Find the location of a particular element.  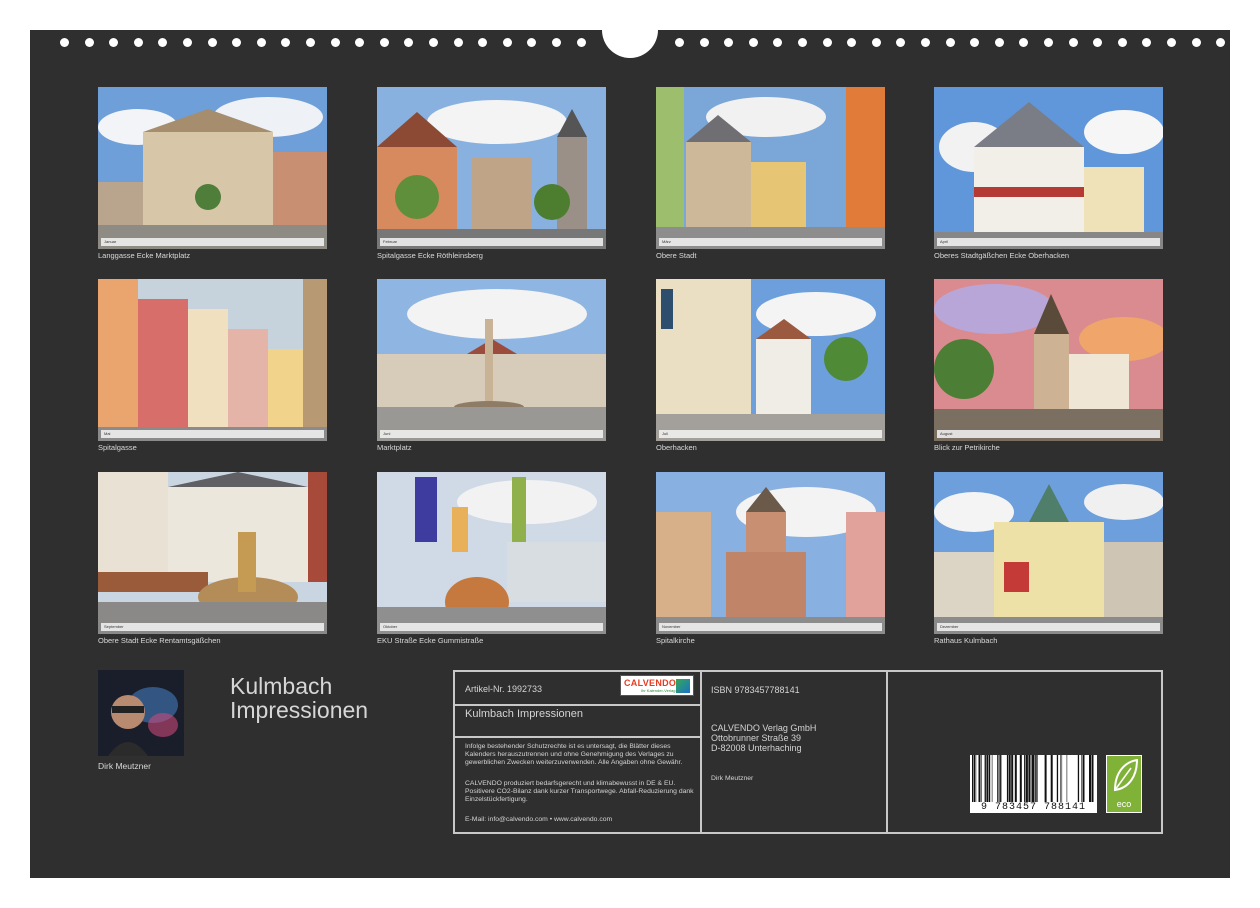

author-name: Dirk Meutzner is located at coordinates (124, 766).